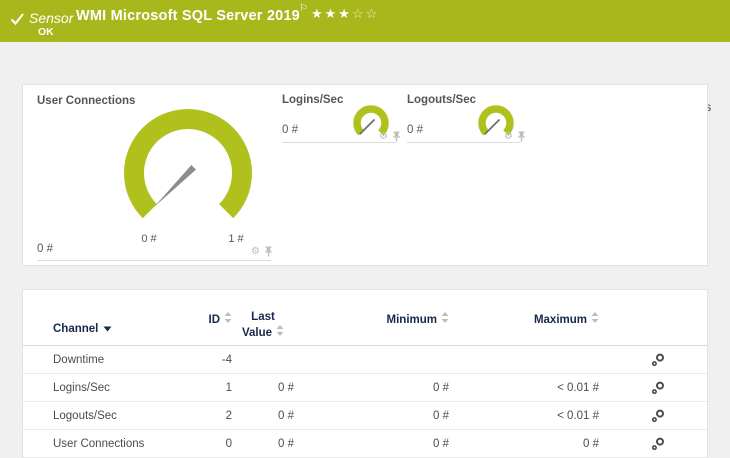 The image size is (730, 458). I want to click on primary-gauge-max-label: 1 #, so click(236, 239).